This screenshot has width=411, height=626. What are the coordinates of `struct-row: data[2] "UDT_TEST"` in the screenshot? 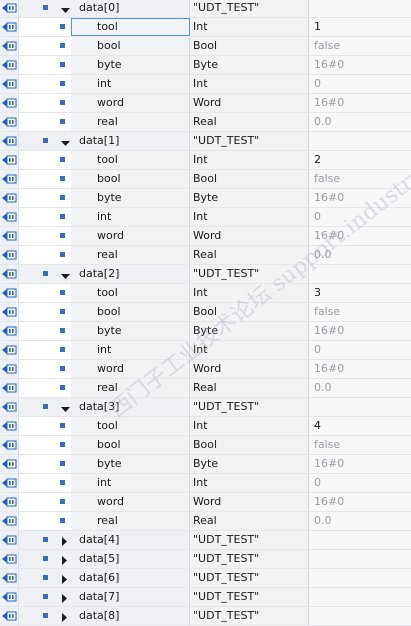 It's located at (205, 274).